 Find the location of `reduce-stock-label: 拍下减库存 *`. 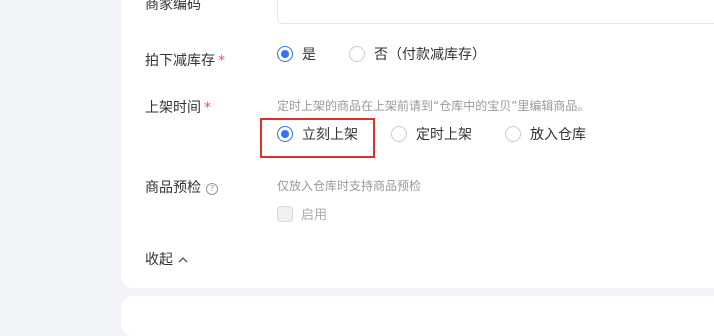

reduce-stock-label: 拍下减库存 * is located at coordinates (185, 61).